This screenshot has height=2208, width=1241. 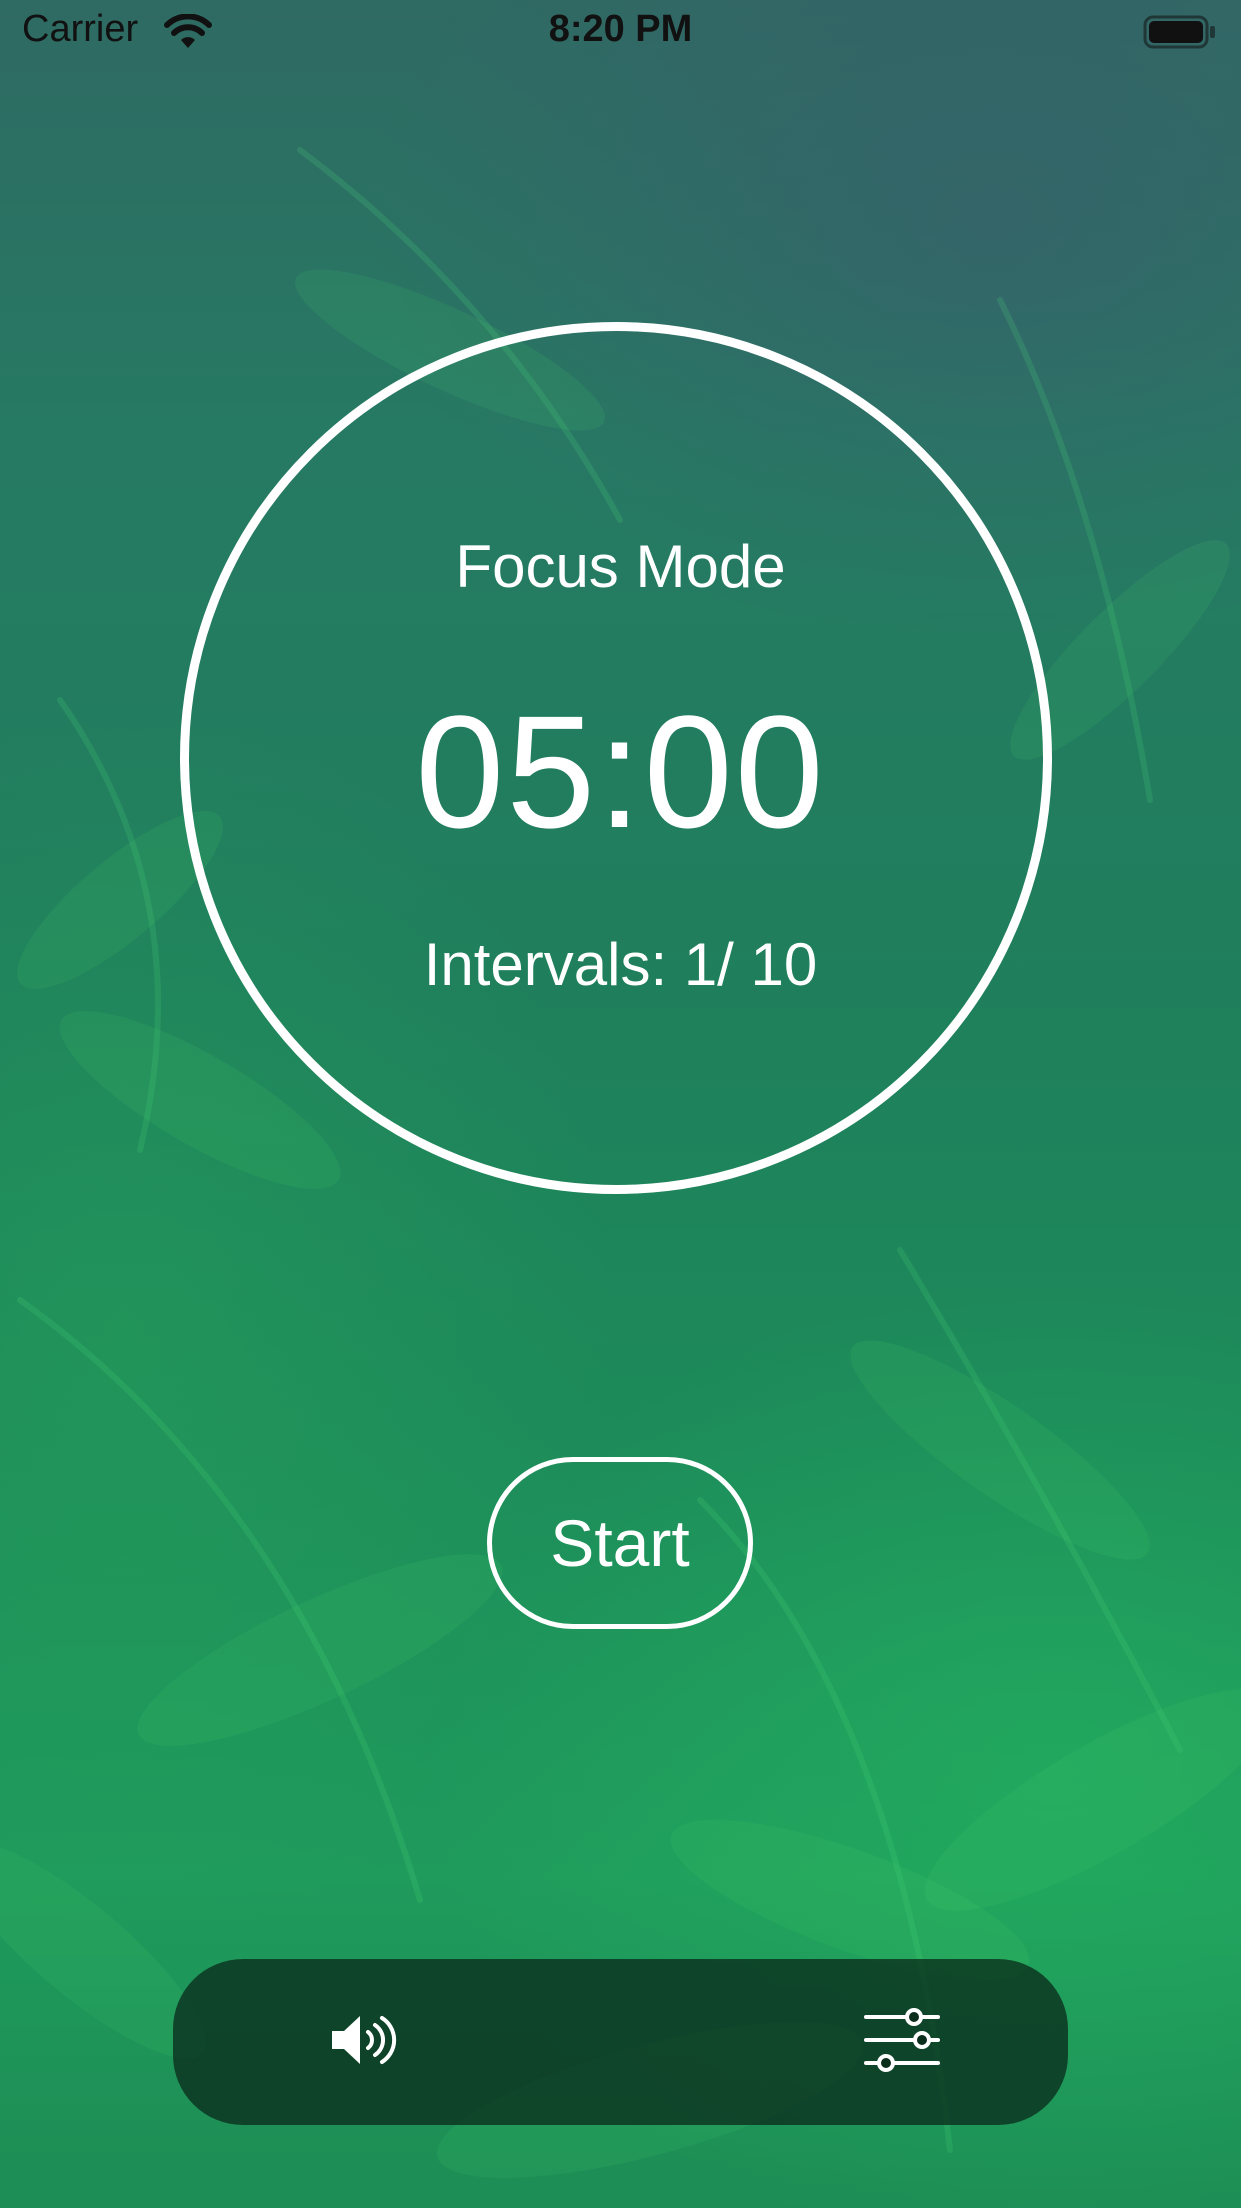 I want to click on intervals-counter: Intervals: 1/ 10, so click(x=620, y=964).